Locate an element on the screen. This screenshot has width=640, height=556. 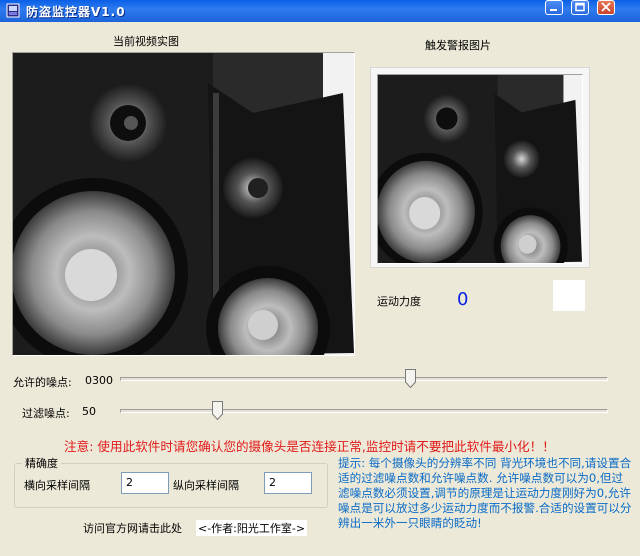
close-button is located at coordinates (606, 7).